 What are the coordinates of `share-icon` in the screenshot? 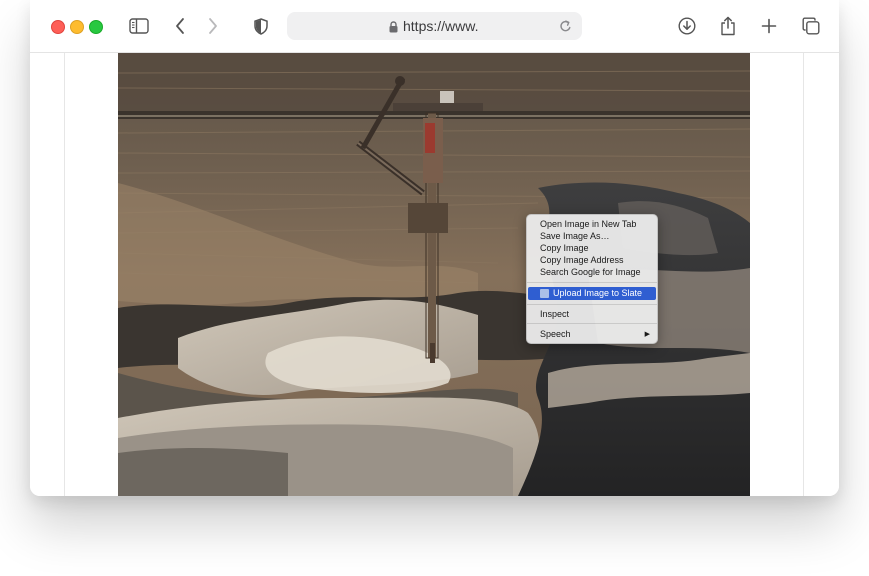 It's located at (728, 26).